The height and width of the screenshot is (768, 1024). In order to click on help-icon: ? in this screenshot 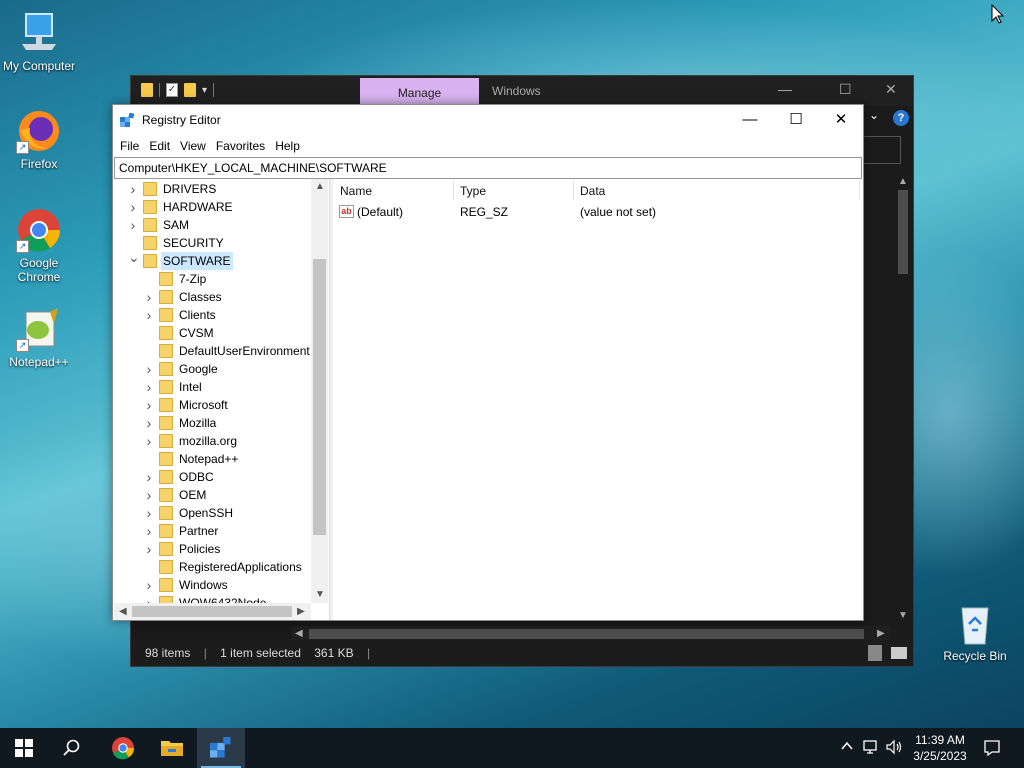, I will do `click(901, 118)`.